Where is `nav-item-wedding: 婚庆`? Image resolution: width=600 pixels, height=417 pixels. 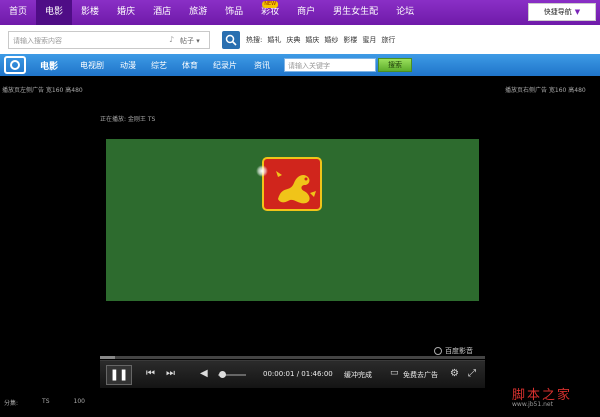 nav-item-wedding: 婚庆 is located at coordinates (126, 12).